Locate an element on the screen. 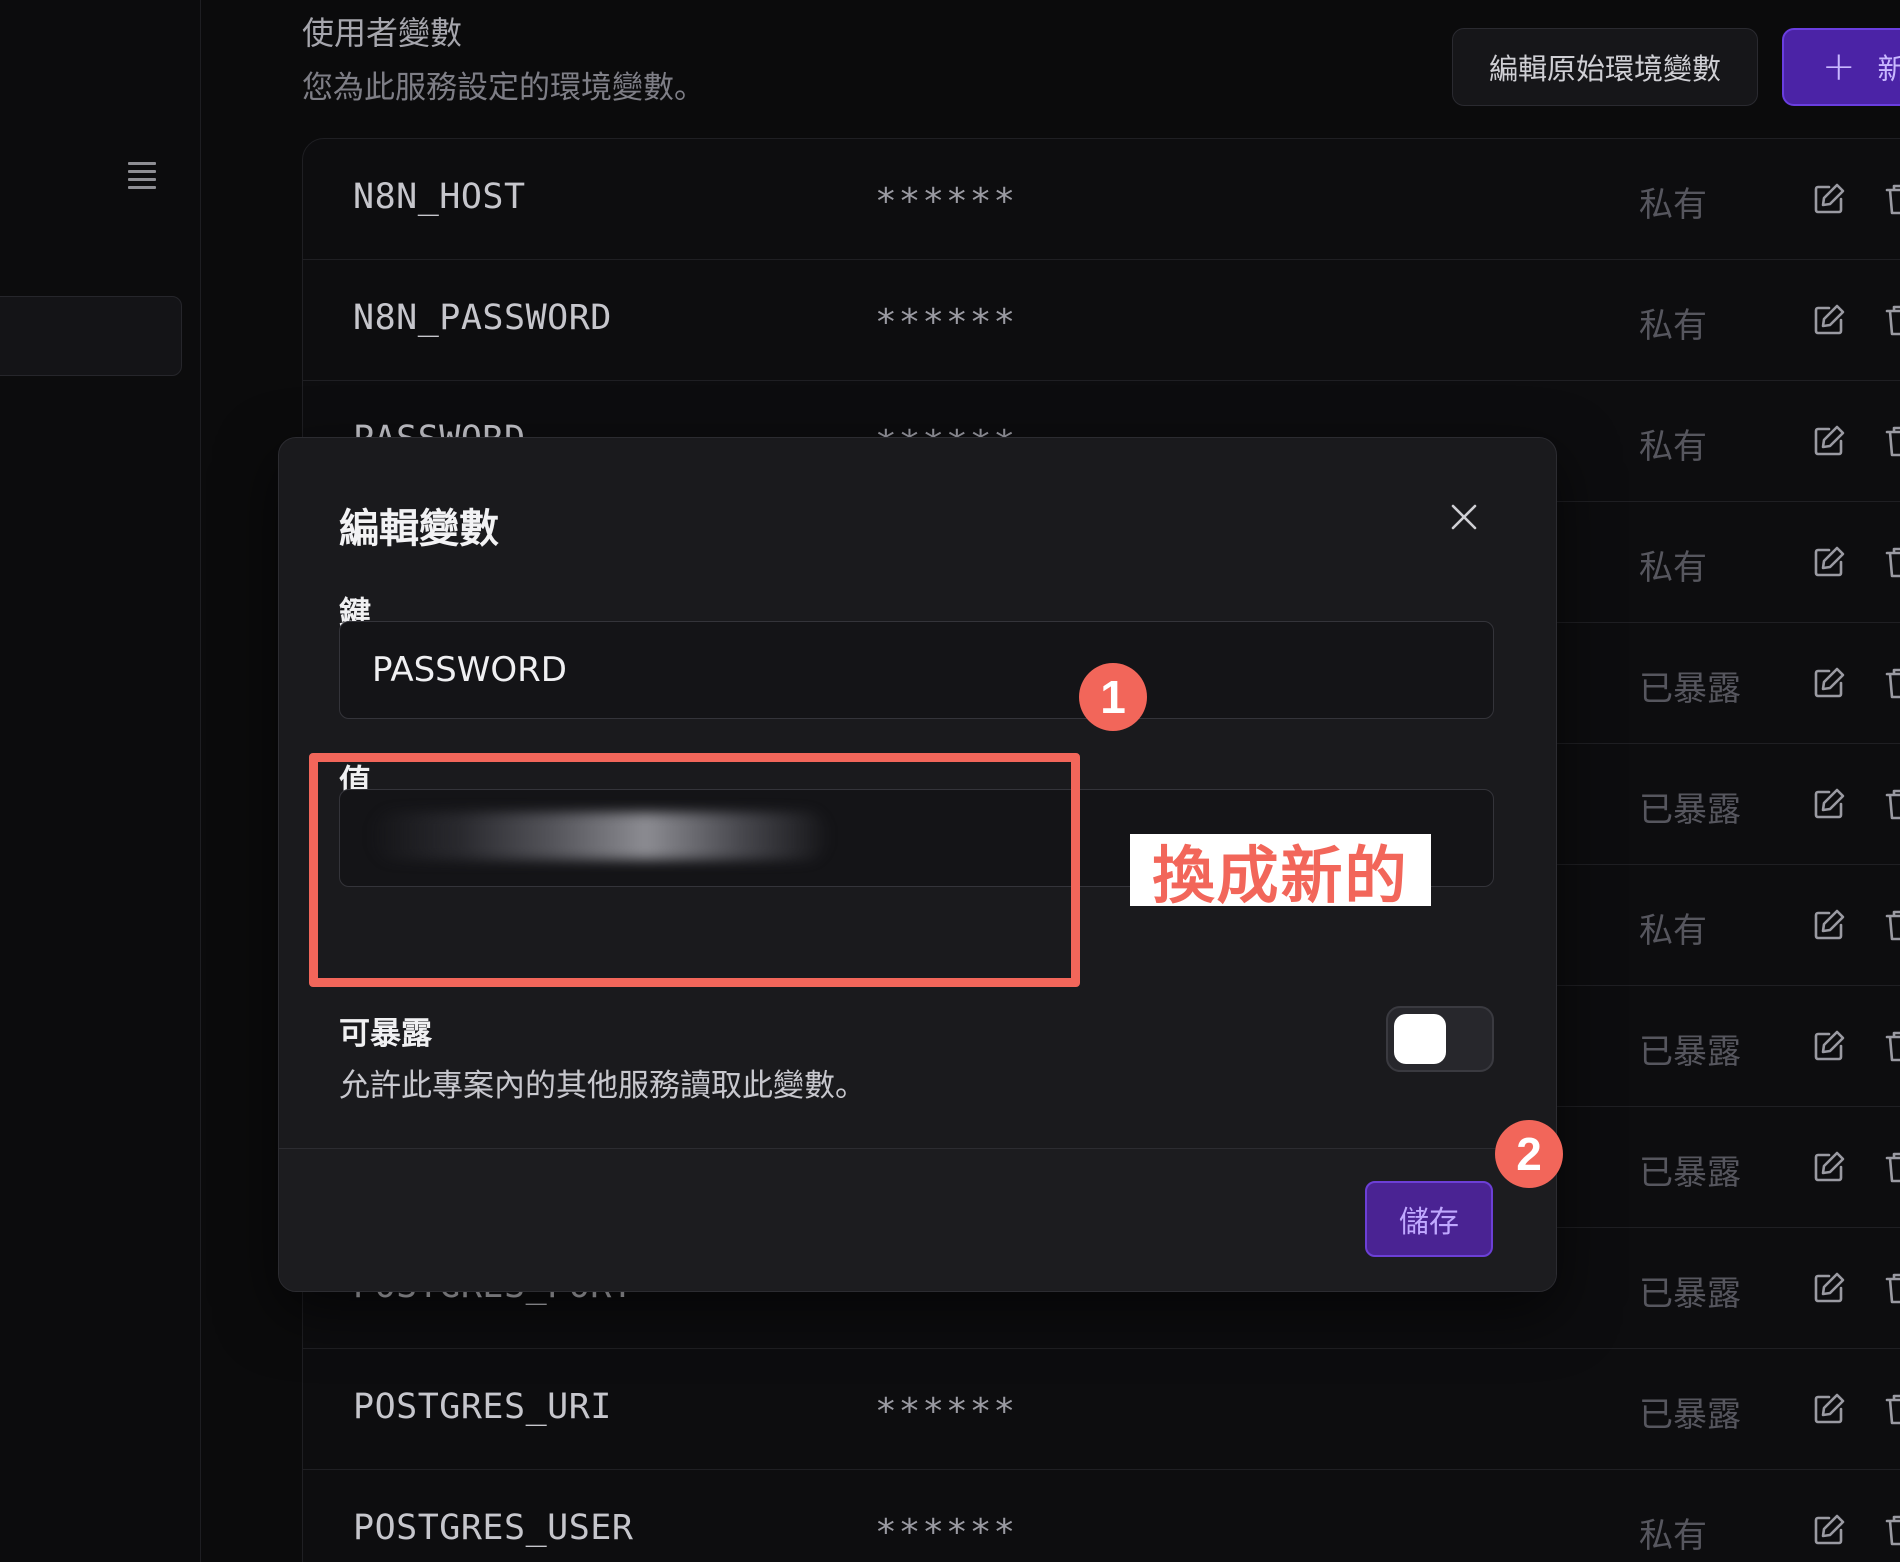 The width and height of the screenshot is (1900, 1562). save-button: 儲存 is located at coordinates (1429, 1219).